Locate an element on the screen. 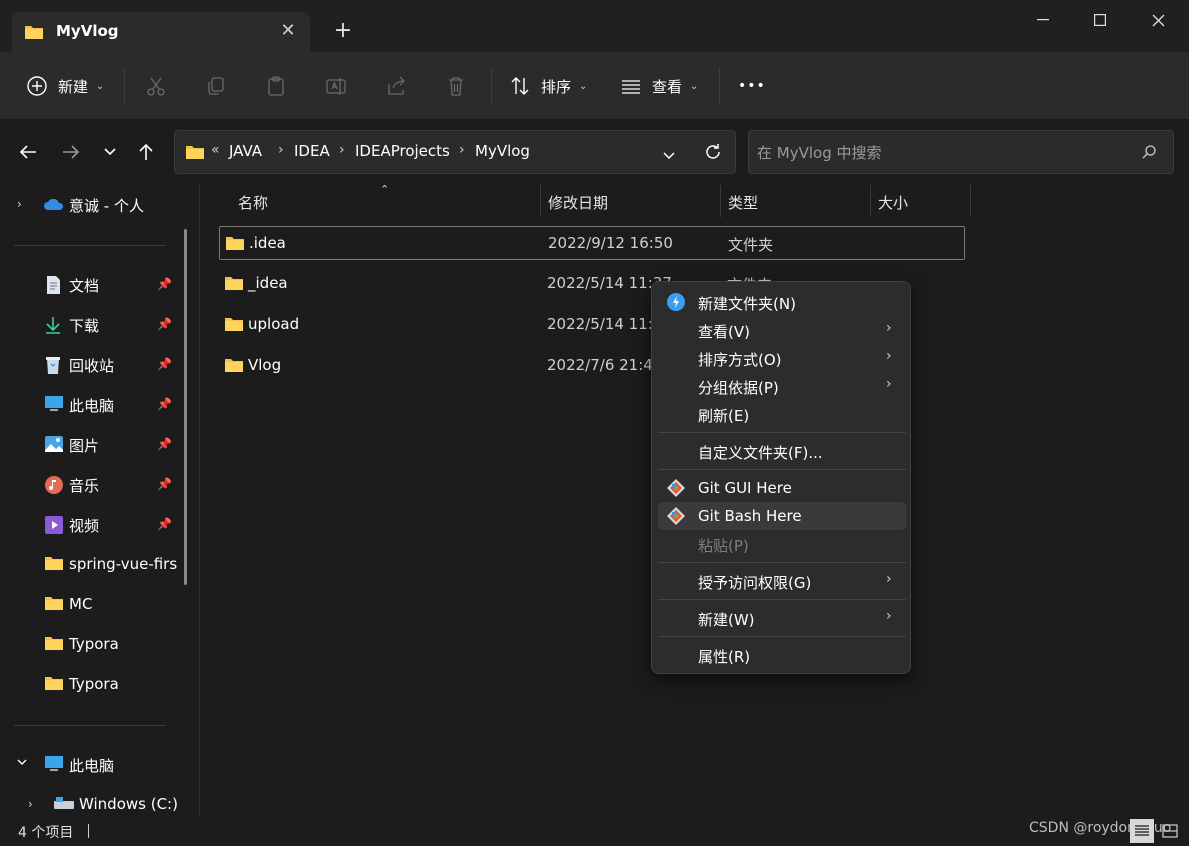  tab-close-icon: ✕ is located at coordinates (288, 32).